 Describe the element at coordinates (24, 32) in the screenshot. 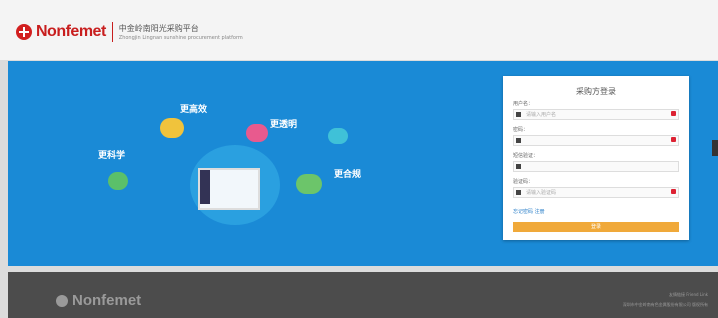

I see `logo-mark-icon` at that location.